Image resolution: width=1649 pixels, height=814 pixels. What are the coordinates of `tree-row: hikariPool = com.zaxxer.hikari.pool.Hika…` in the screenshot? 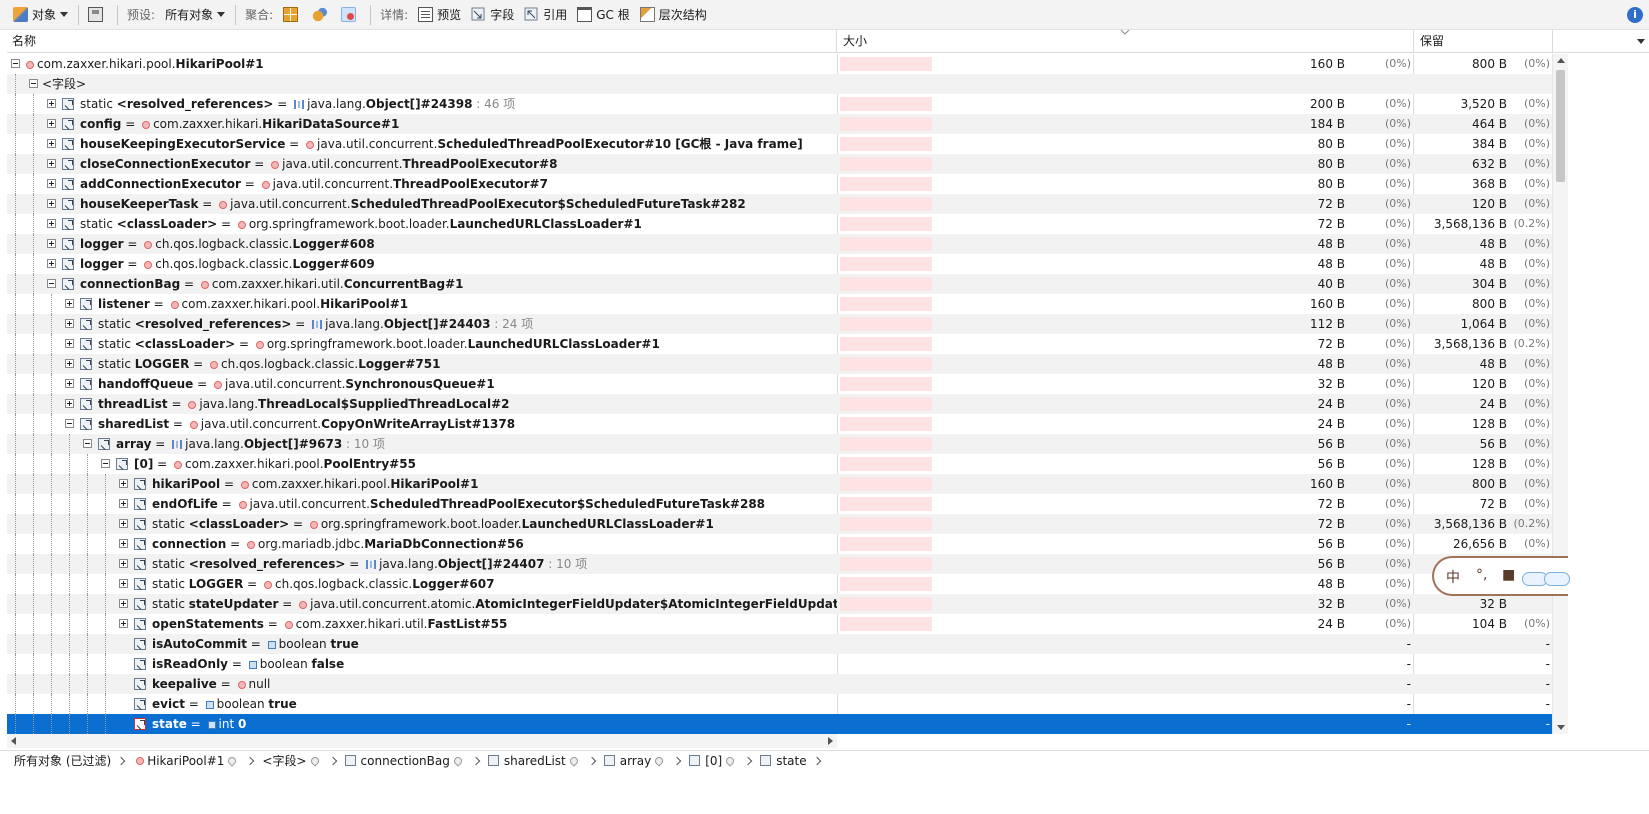 It's located at (779, 484).